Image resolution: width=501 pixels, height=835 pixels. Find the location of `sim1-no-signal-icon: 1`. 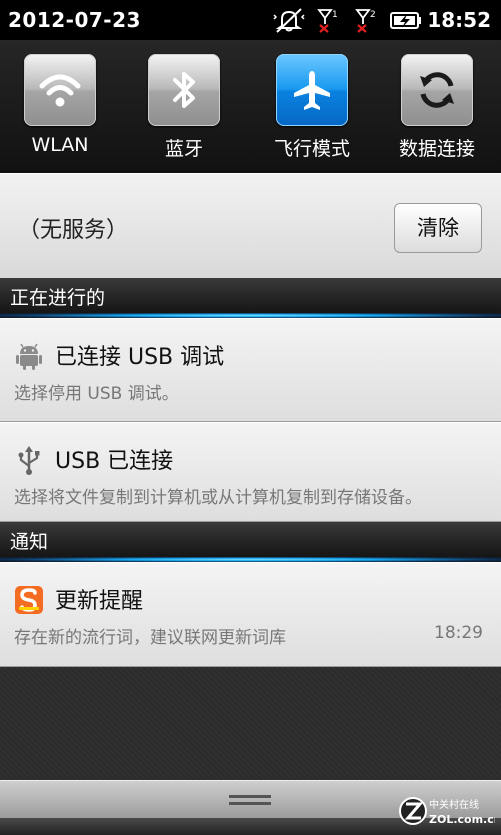

sim1-no-signal-icon: 1 is located at coordinates (327, 21).